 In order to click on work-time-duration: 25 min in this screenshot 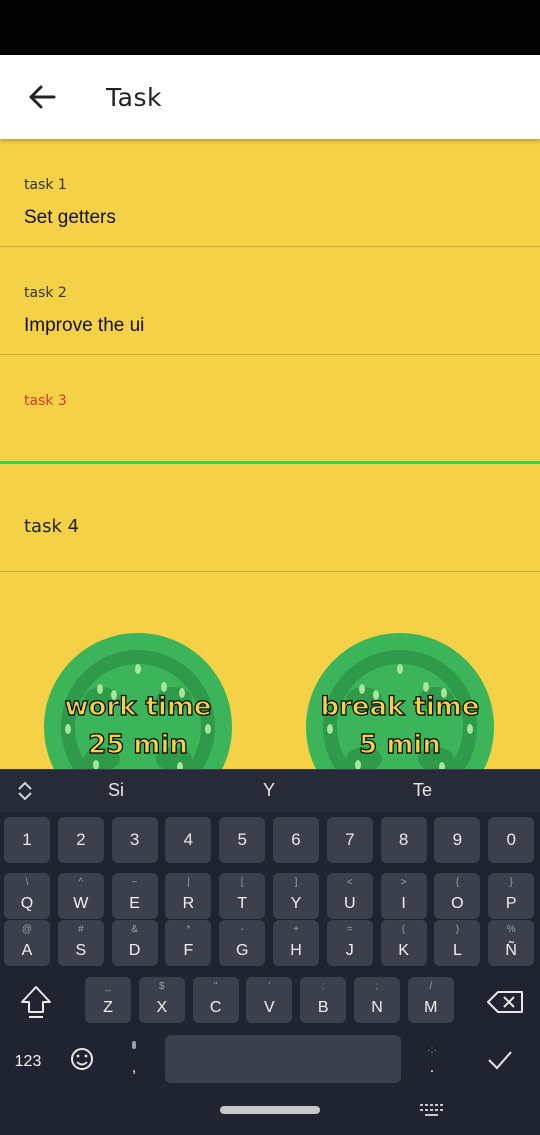, I will do `click(138, 744)`.